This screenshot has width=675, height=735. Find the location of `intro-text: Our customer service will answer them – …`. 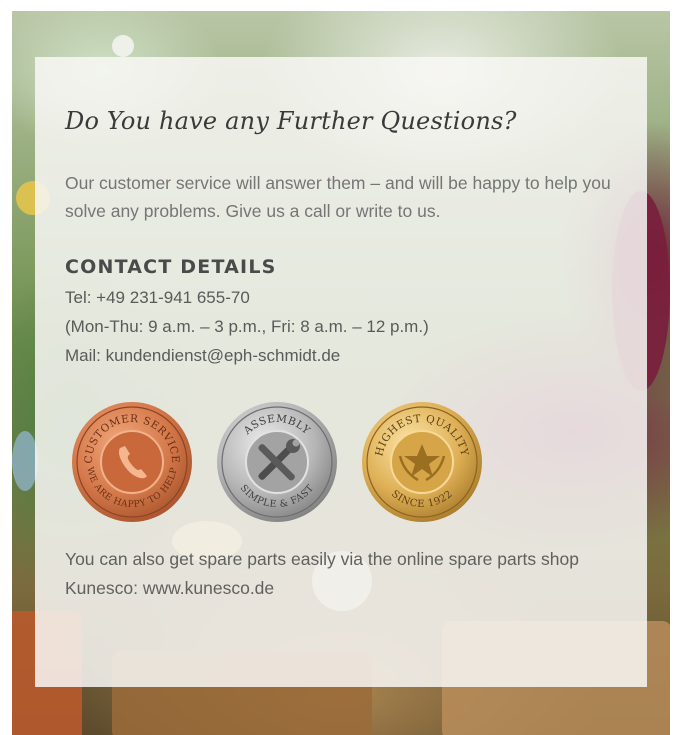

intro-text: Our customer service will answer them – … is located at coordinates (338, 197).